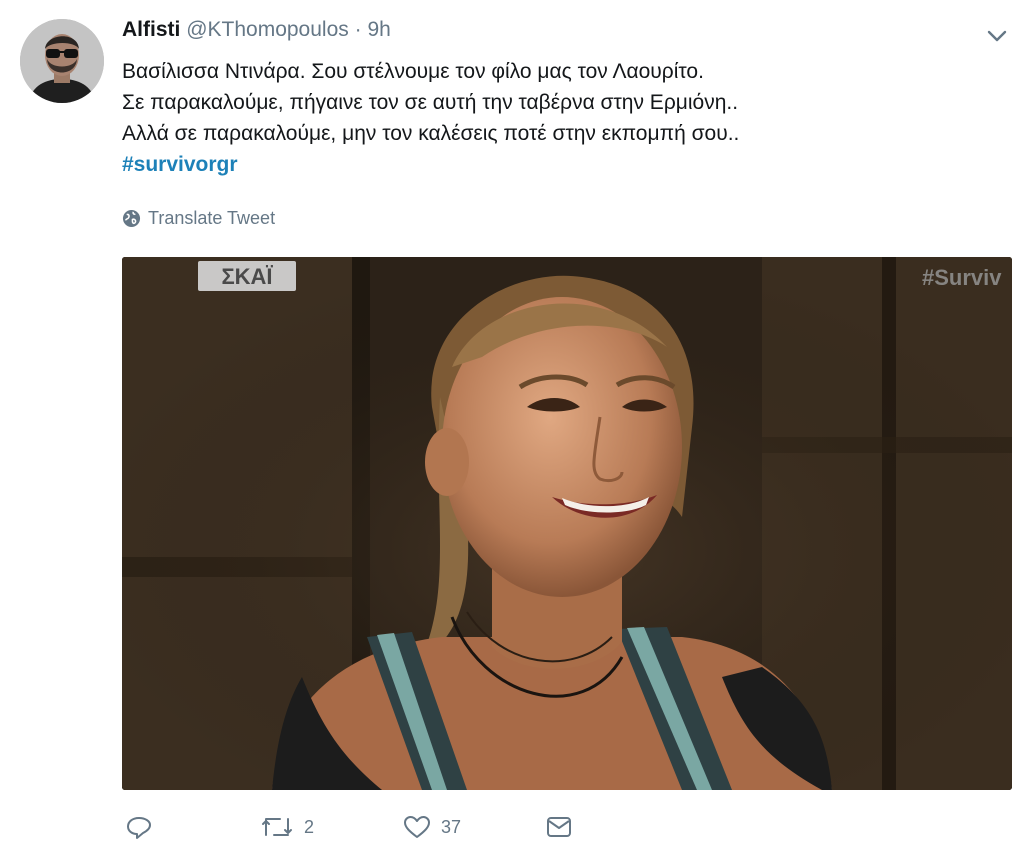  I want to click on globe-icon, so click(131, 218).